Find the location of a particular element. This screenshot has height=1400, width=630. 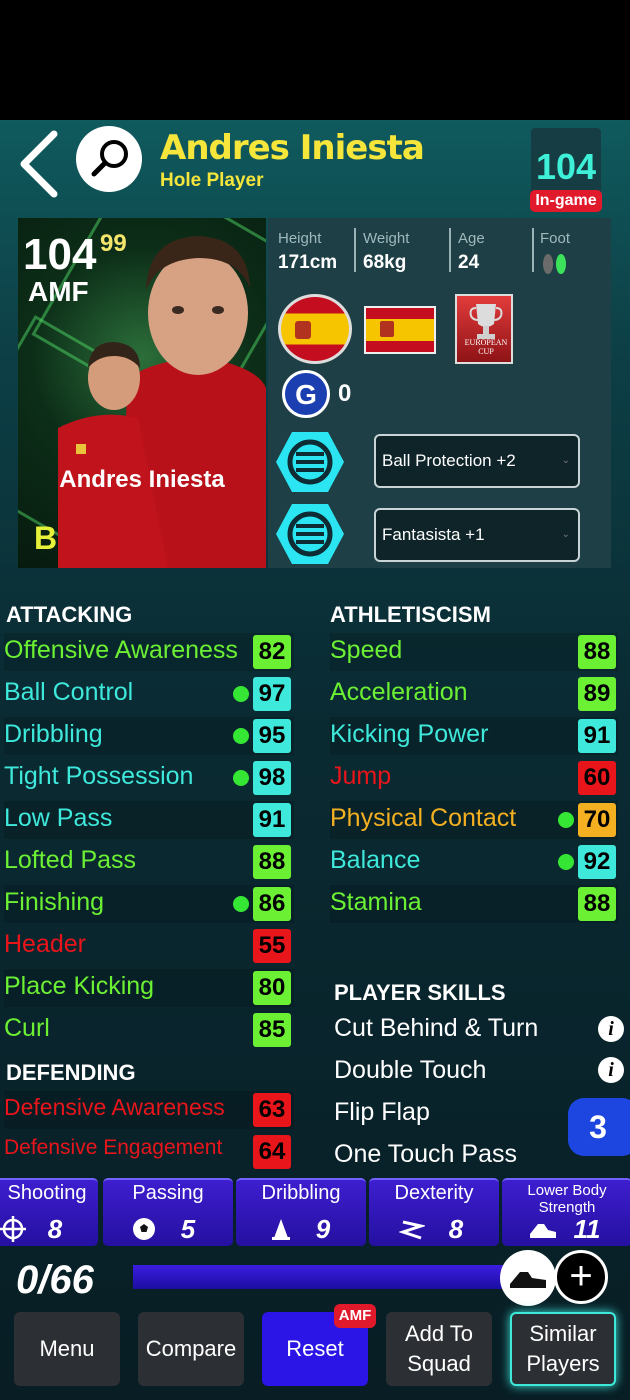

stat-label: Speed is located at coordinates (366, 650).